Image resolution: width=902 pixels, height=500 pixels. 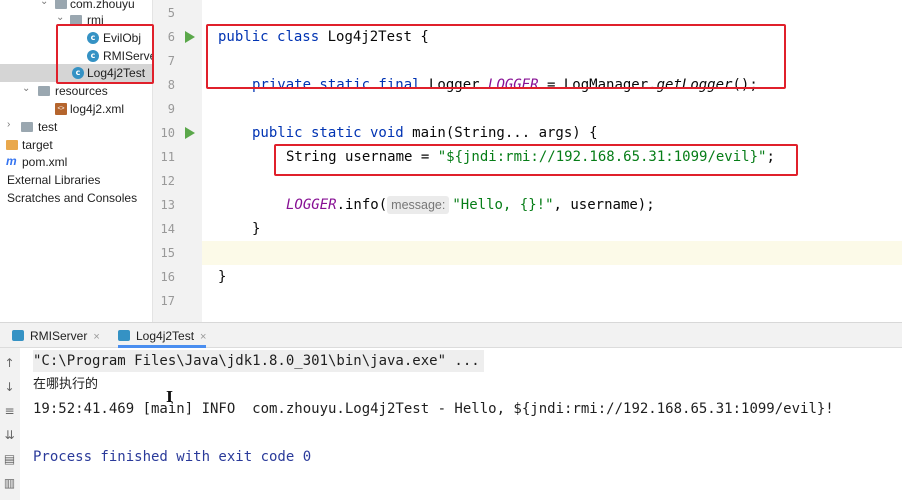 What do you see at coordinates (171, 37) in the screenshot?
I see `line-number: 6` at bounding box center [171, 37].